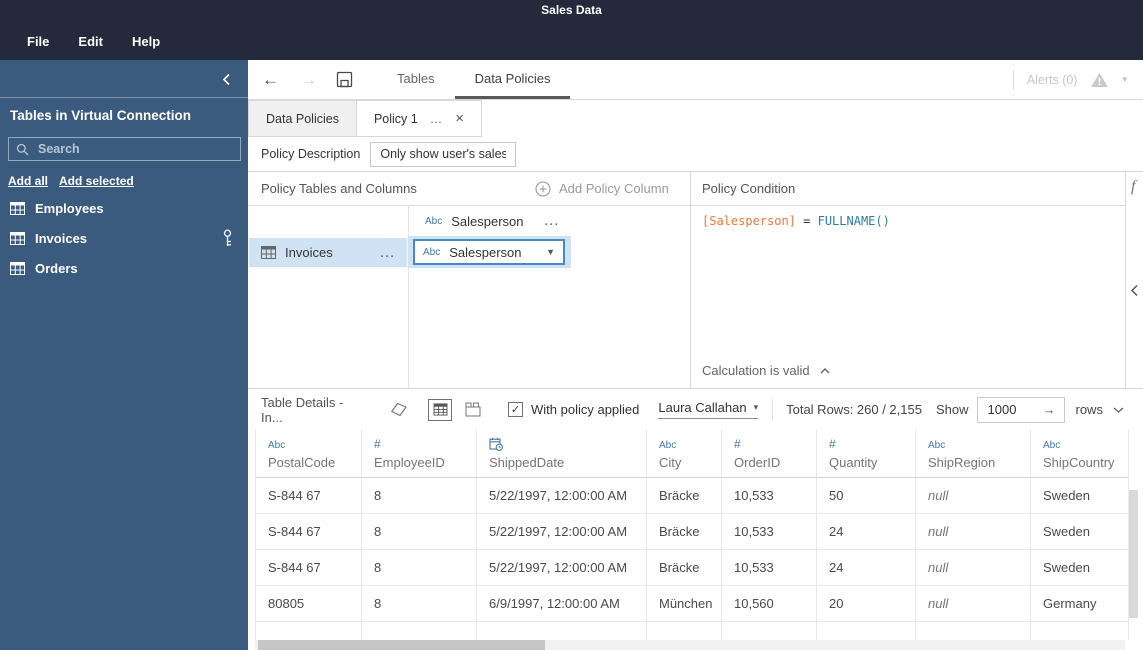 The width and height of the screenshot is (1143, 650). Describe the element at coordinates (28, 181) in the screenshot. I see `add-all-link: Add all` at that location.